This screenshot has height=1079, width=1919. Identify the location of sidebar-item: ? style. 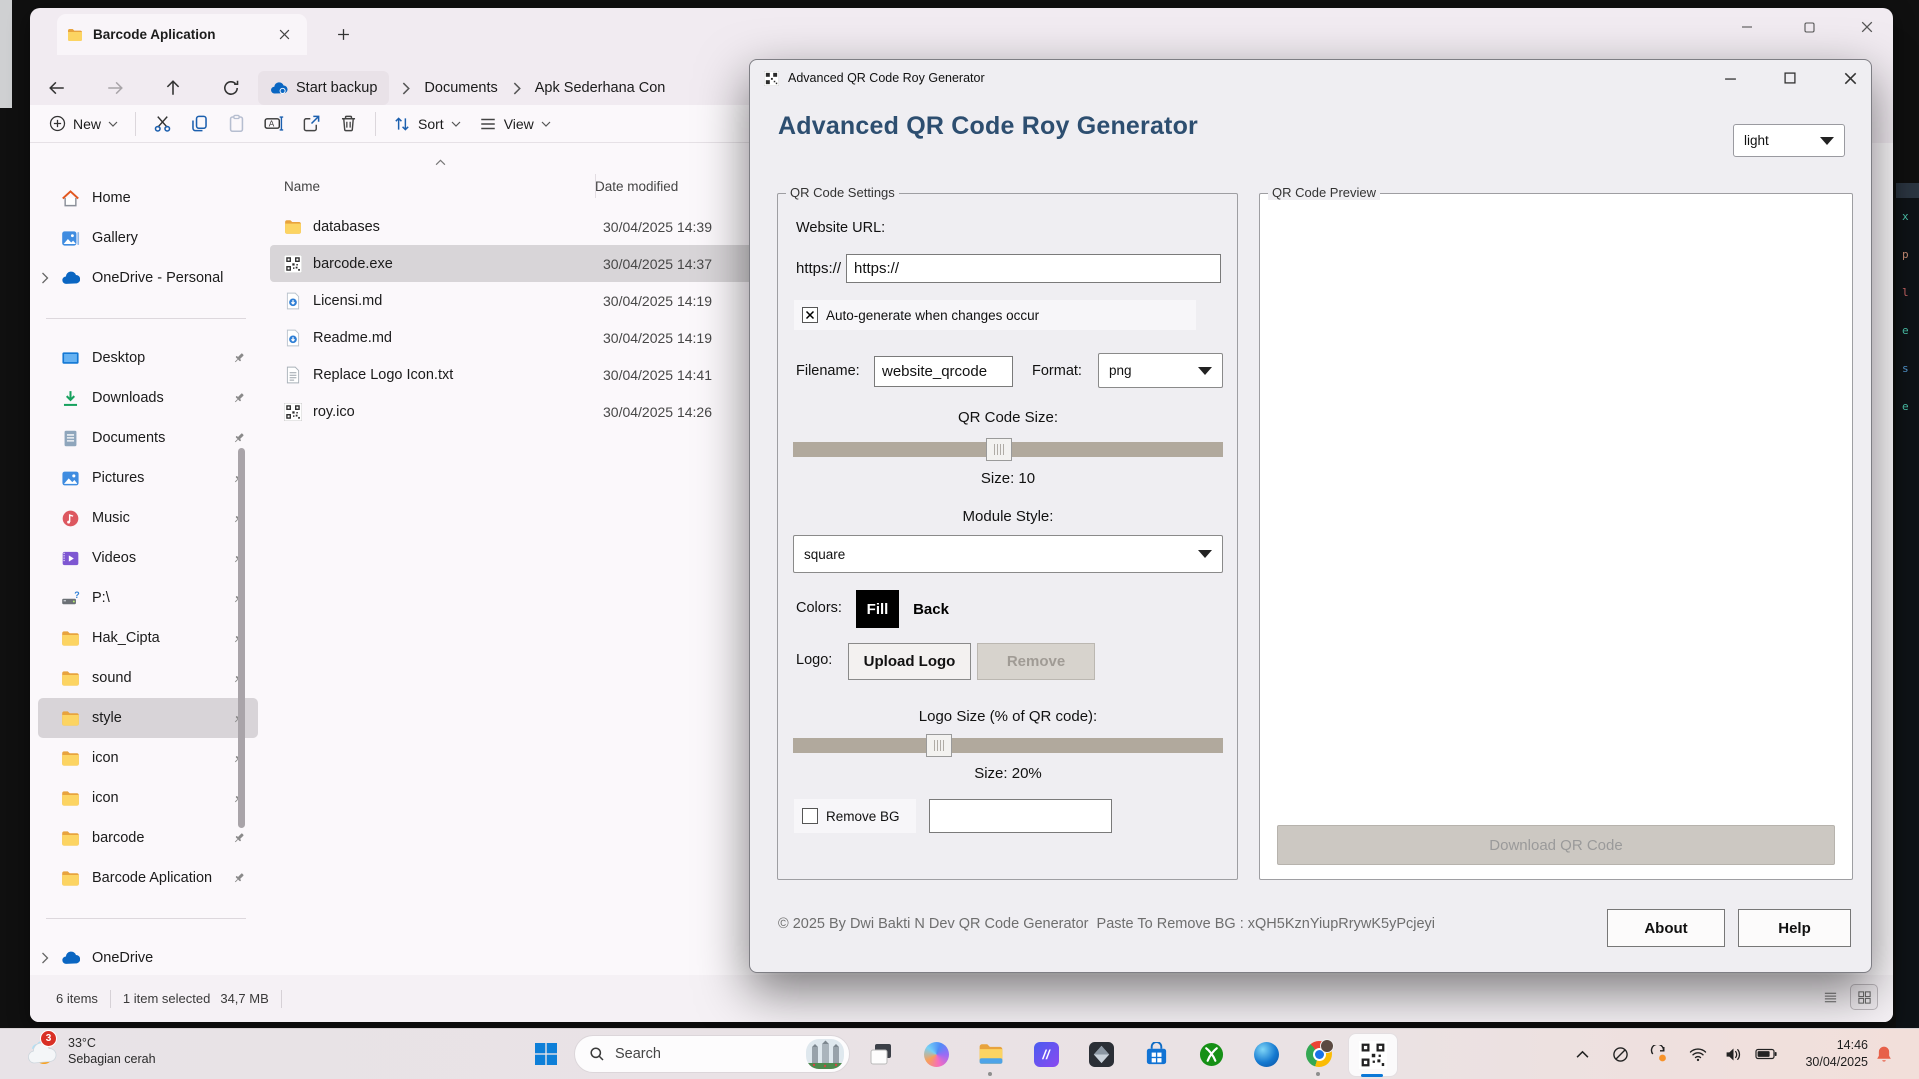
(148, 718).